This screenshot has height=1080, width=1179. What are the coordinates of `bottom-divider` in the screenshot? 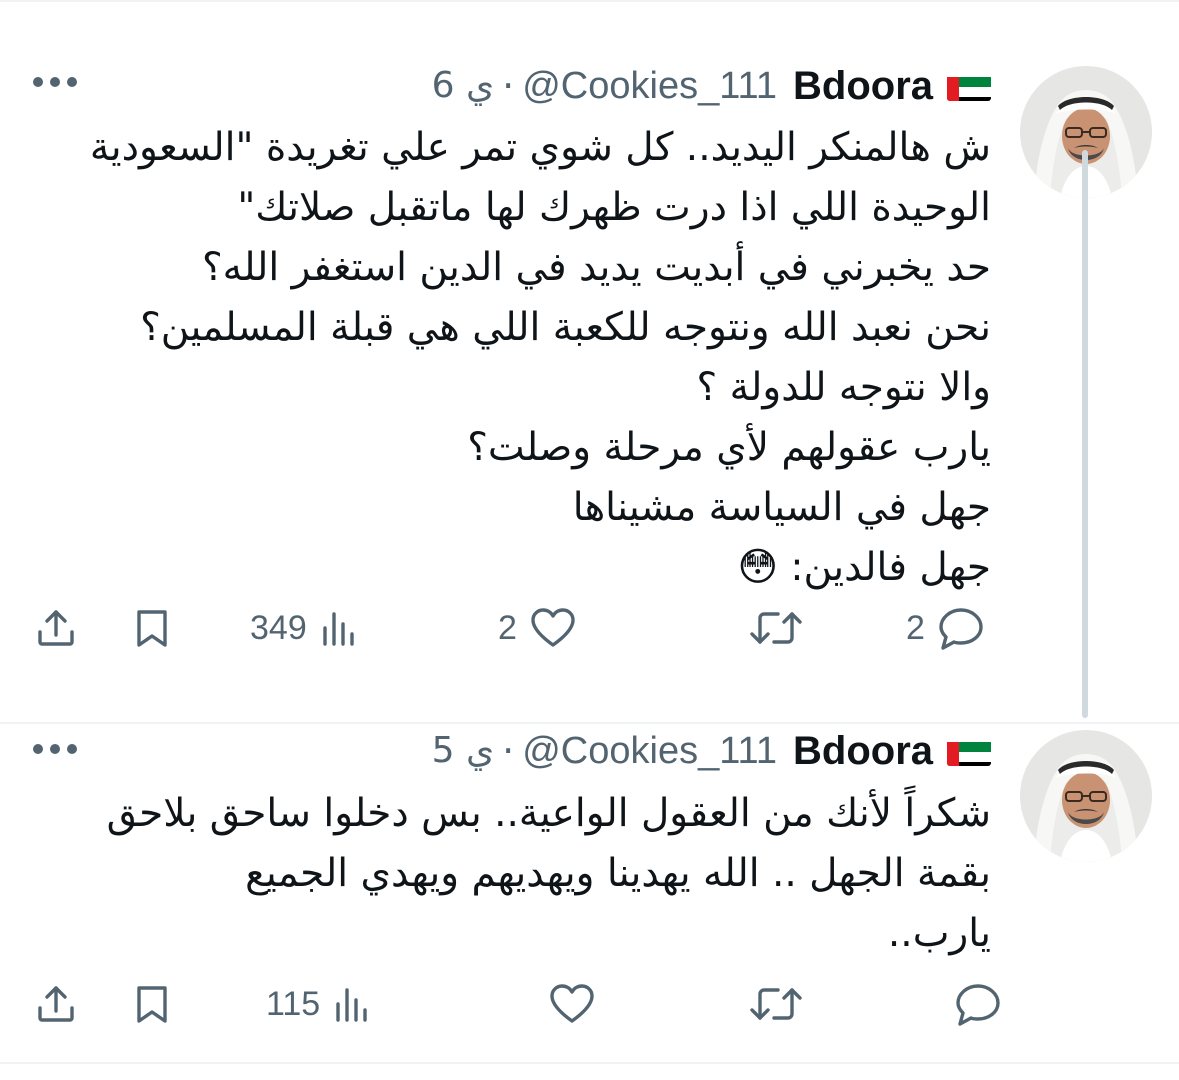 It's located at (589, 1063).